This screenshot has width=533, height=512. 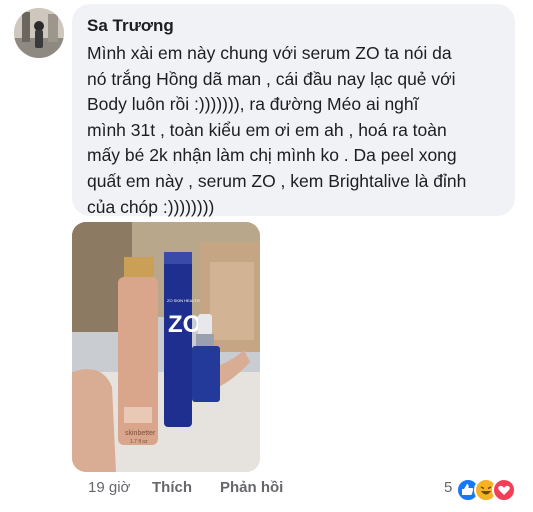 What do you see at coordinates (295, 26) in the screenshot?
I see `comment-author: Sa Trương` at bounding box center [295, 26].